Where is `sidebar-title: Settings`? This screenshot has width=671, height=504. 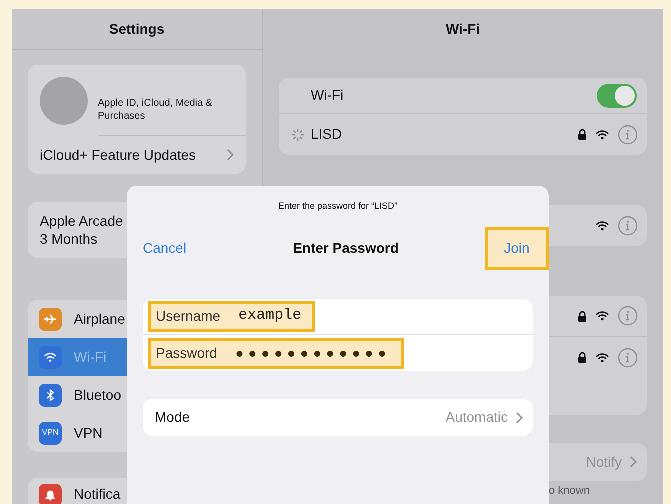
sidebar-title: Settings is located at coordinates (137, 29).